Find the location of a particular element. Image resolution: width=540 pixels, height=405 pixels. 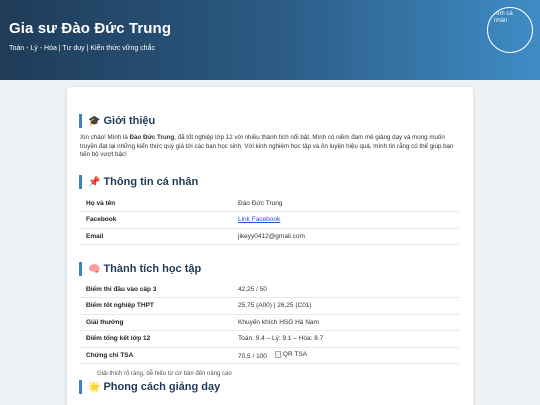

star-icon: 🌟 is located at coordinates (94, 387).